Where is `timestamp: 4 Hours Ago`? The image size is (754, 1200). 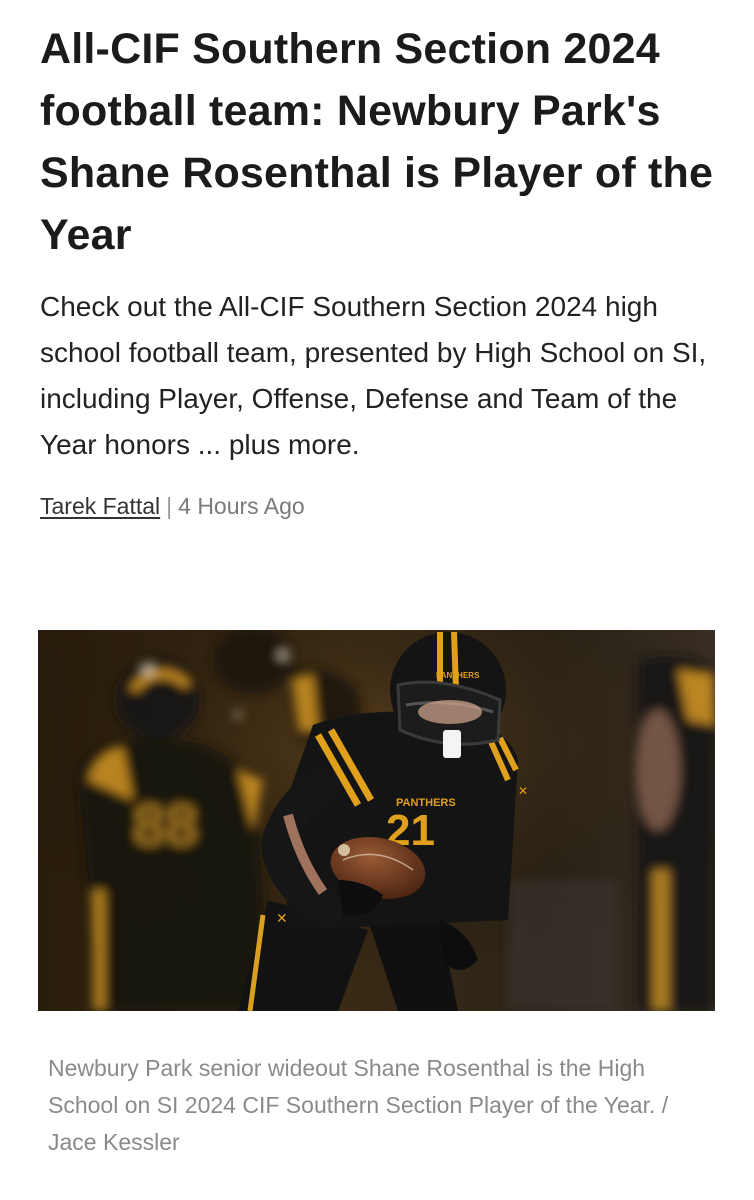 timestamp: 4 Hours Ago is located at coordinates (241, 506).